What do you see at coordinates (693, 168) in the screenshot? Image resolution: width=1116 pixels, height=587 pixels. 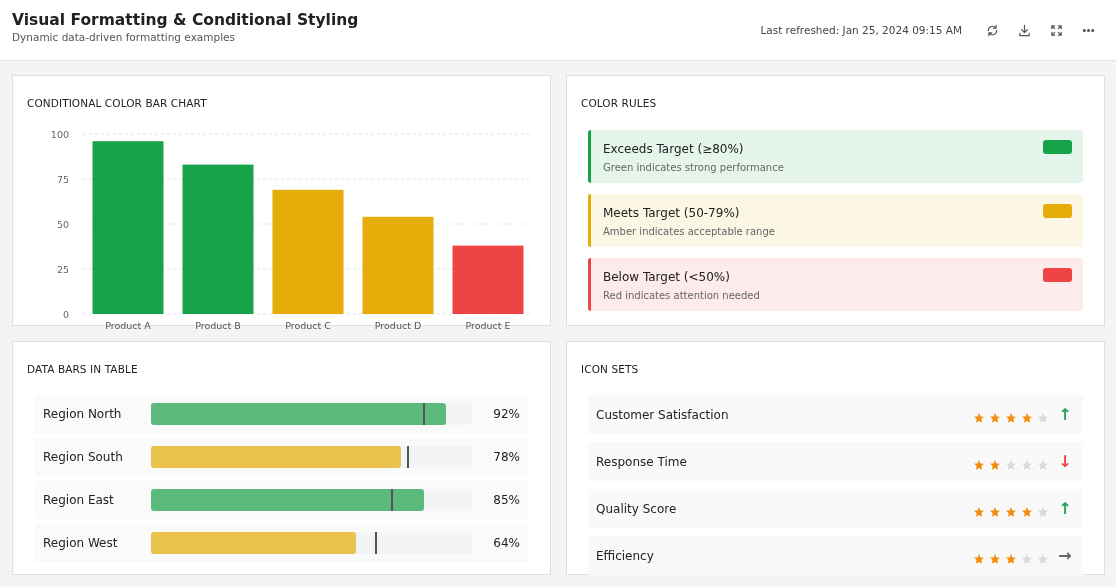 I see `rule-description: Green indicates strong performance` at bounding box center [693, 168].